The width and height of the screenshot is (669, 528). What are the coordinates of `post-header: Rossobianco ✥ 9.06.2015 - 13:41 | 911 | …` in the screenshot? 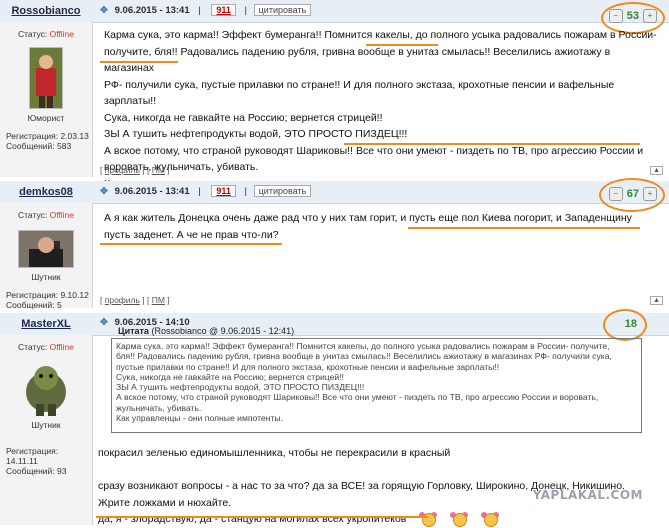 It's located at (334, 17).